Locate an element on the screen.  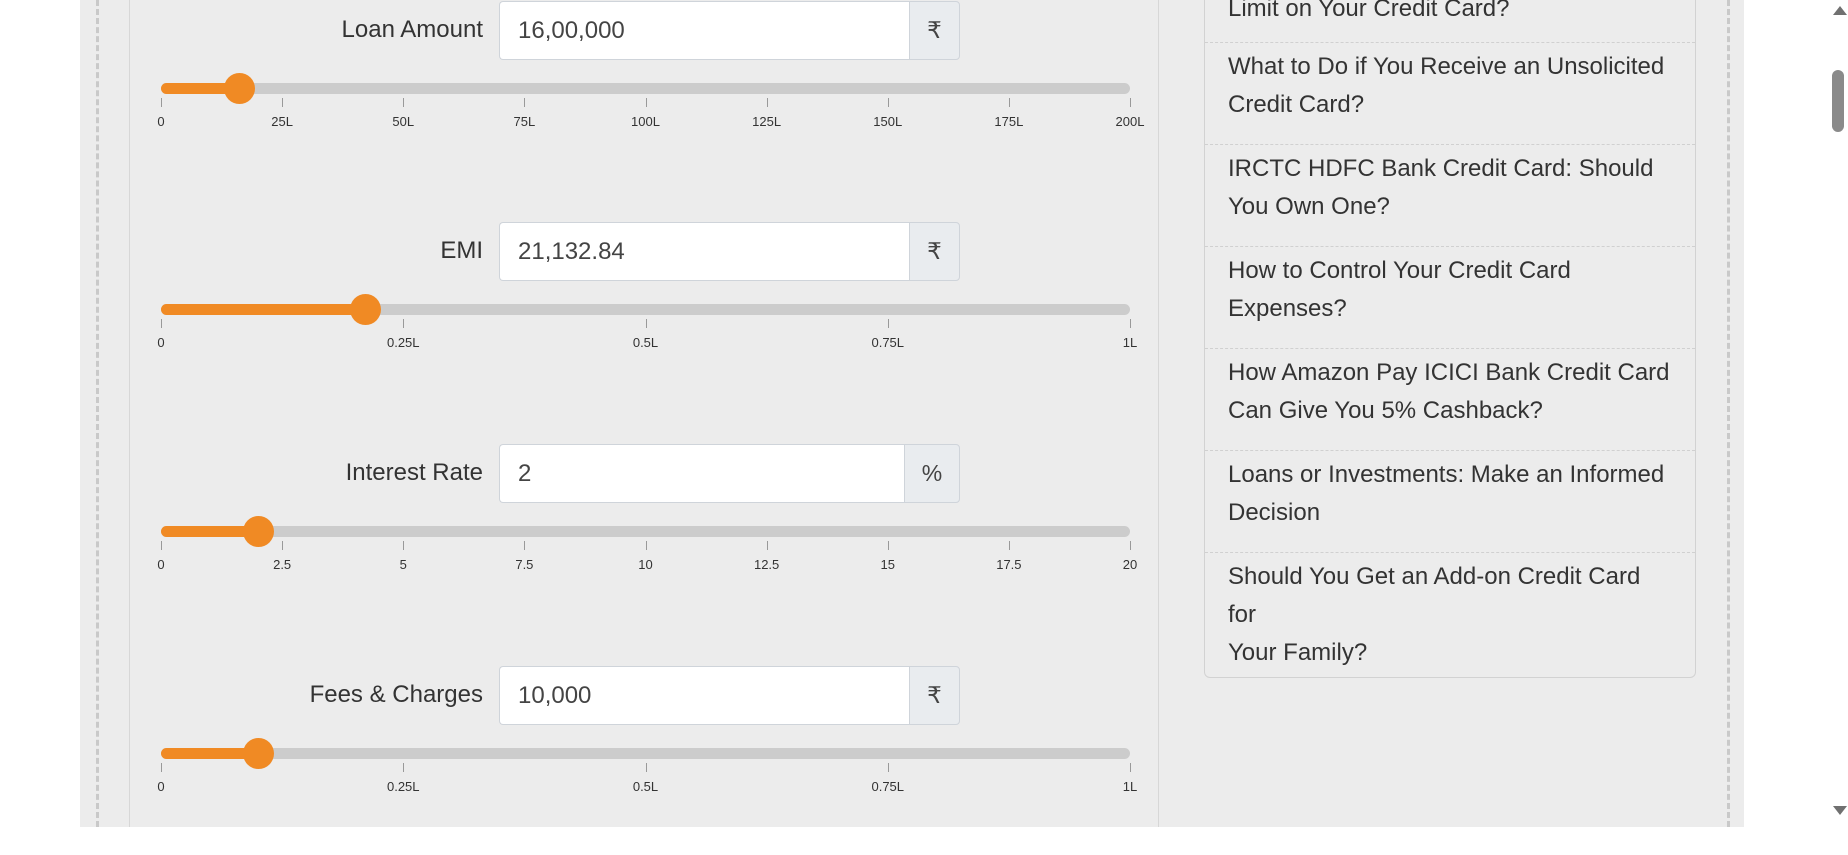
loan-amount-input-group: 16,00,000 ₹ is located at coordinates (729, 30).